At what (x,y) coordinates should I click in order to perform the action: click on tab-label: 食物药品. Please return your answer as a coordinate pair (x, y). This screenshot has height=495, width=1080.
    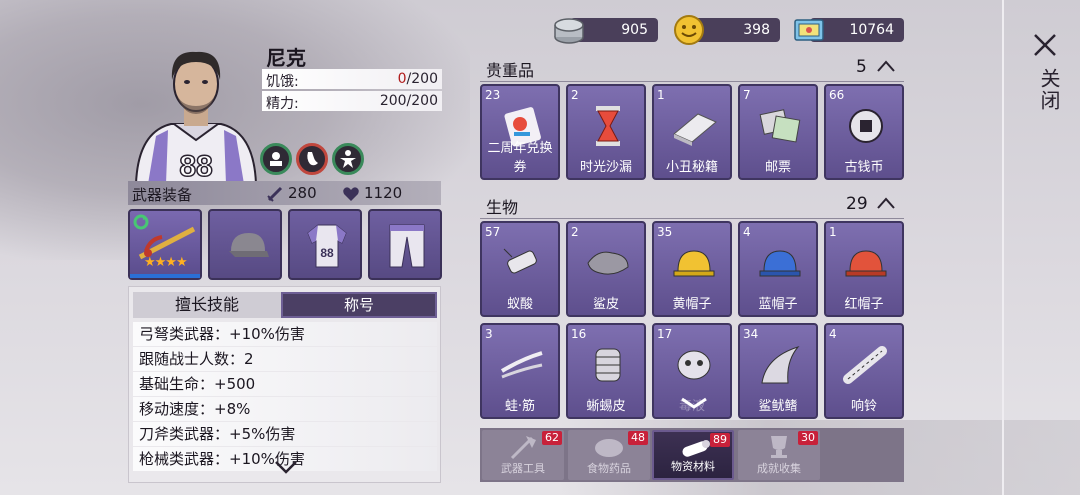
    Looking at the image, I should click on (609, 468).